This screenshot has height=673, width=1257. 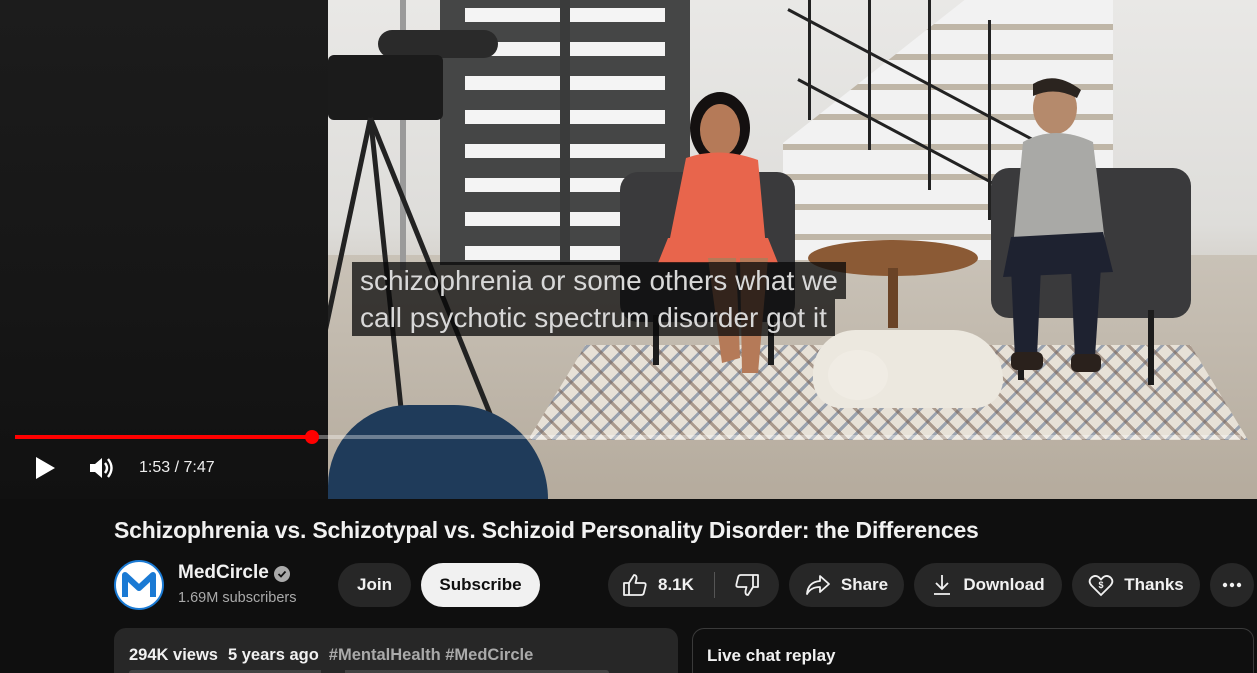 I want to click on volume-button, so click(x=101, y=468).